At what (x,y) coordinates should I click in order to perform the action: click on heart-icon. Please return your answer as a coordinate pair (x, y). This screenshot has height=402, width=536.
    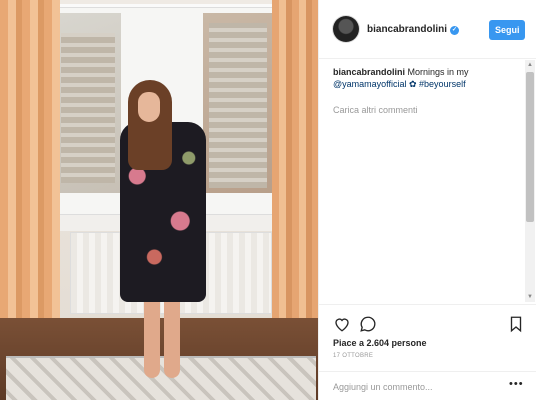
    Looking at the image, I should click on (342, 324).